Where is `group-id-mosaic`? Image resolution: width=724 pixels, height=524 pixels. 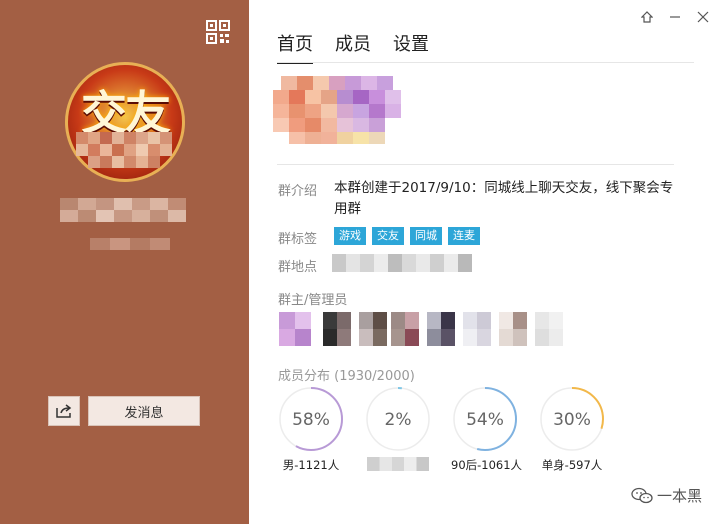
group-id-mosaic is located at coordinates (125, 212).